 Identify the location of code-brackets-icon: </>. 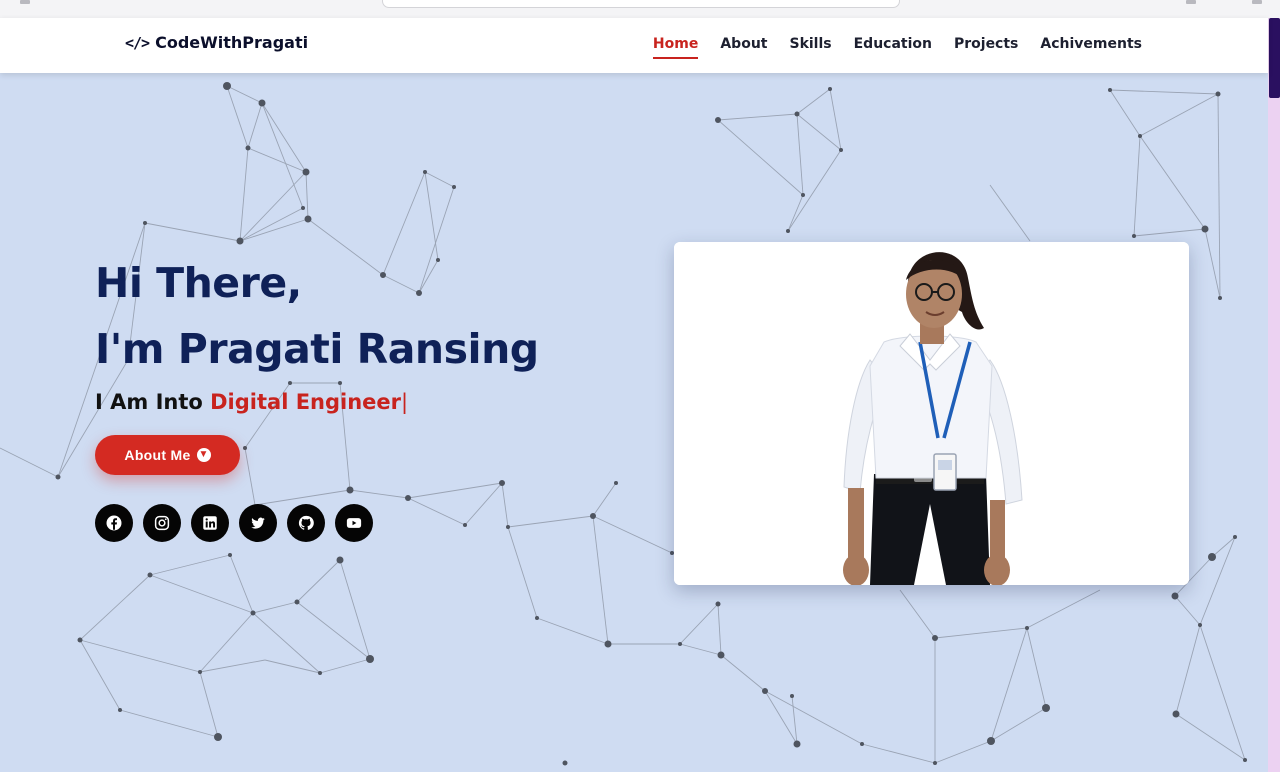
(137, 42).